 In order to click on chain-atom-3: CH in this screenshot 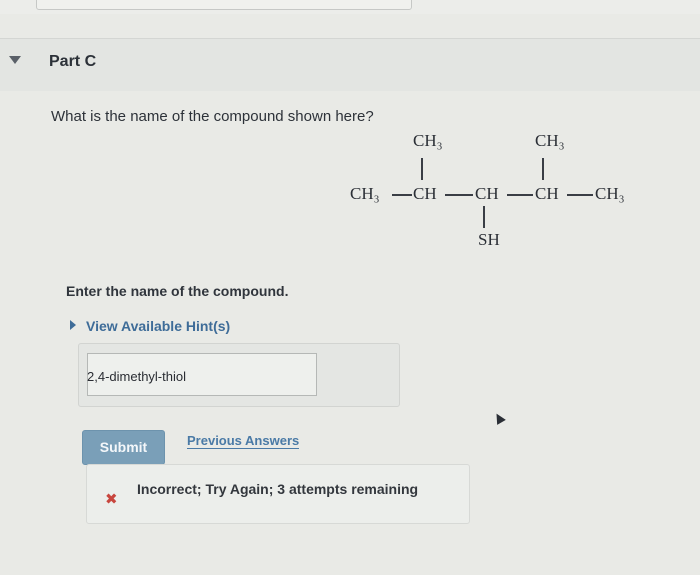, I will do `click(487, 193)`.